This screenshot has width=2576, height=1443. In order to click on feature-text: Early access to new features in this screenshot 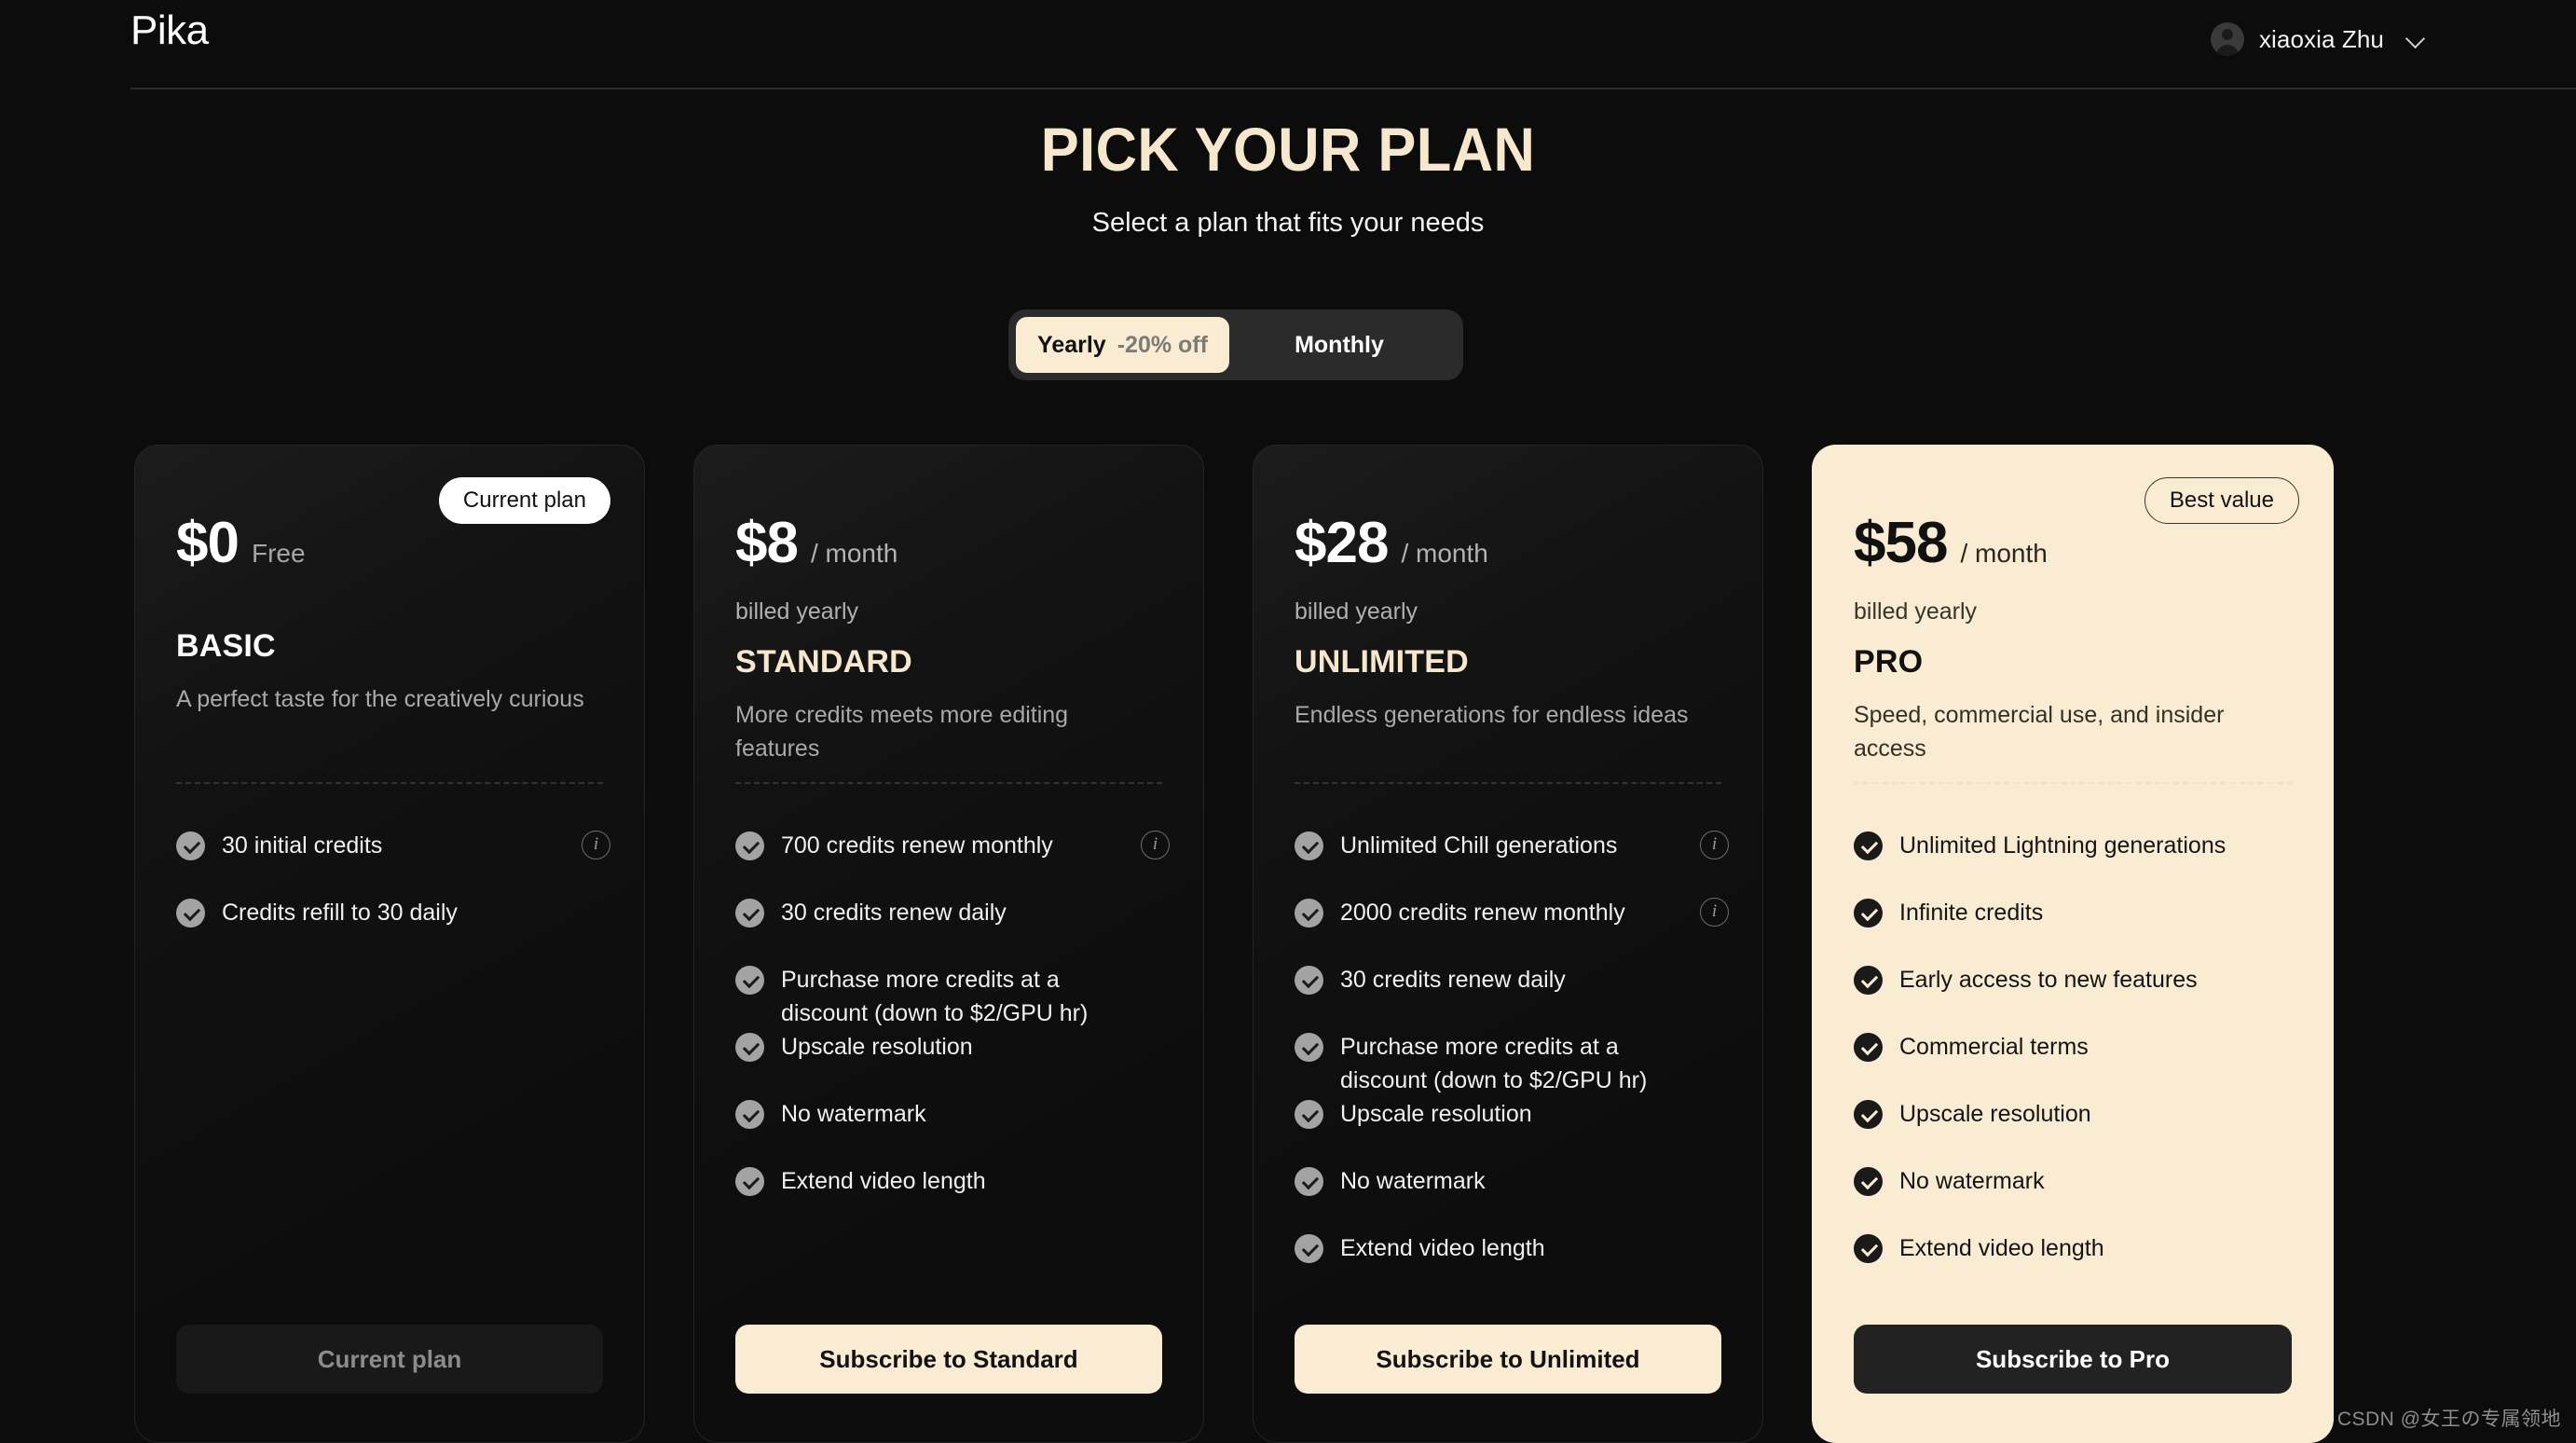, I will do `click(2048, 980)`.